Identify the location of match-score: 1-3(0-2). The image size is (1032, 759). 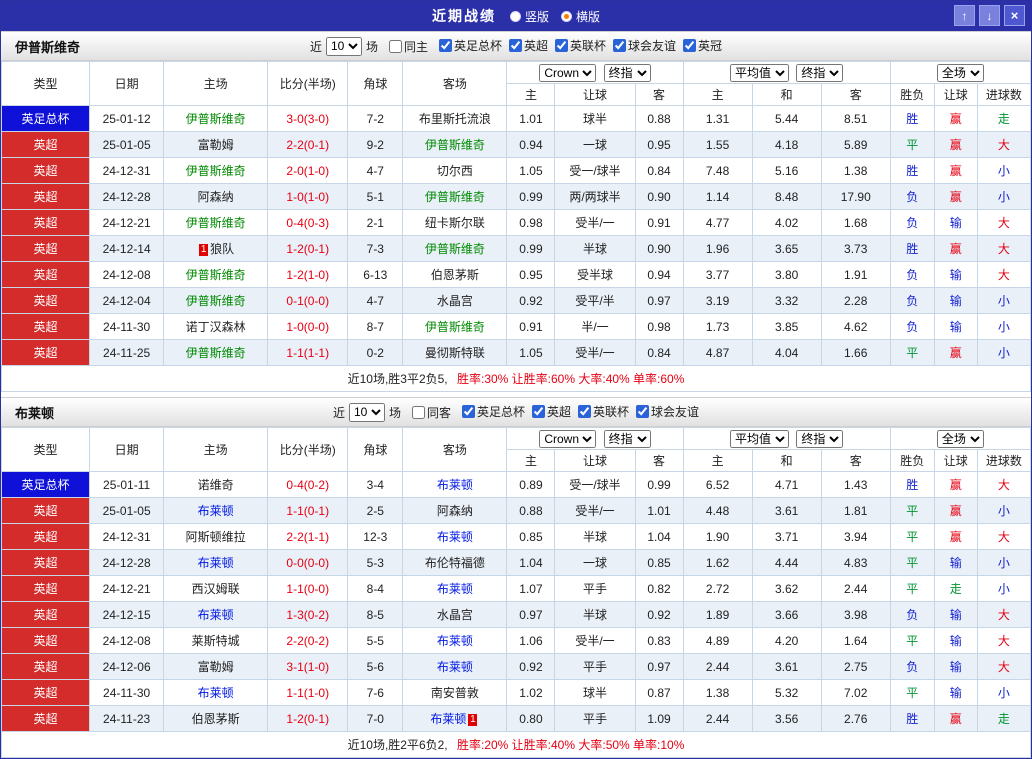
(308, 614).